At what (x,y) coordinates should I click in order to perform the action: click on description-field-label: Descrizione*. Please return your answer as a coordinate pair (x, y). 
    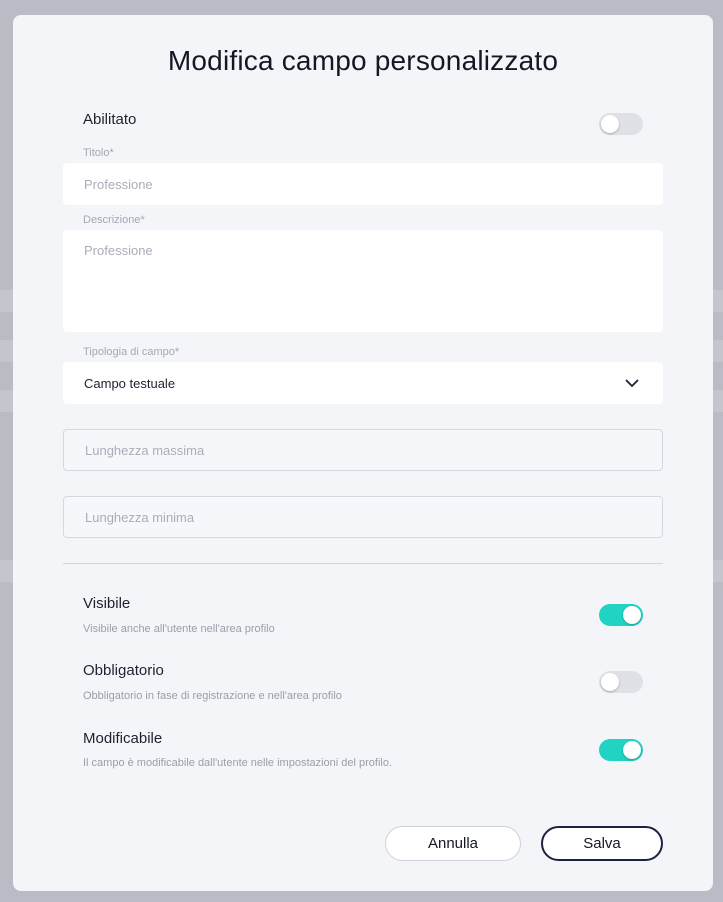
    Looking at the image, I should click on (114, 220).